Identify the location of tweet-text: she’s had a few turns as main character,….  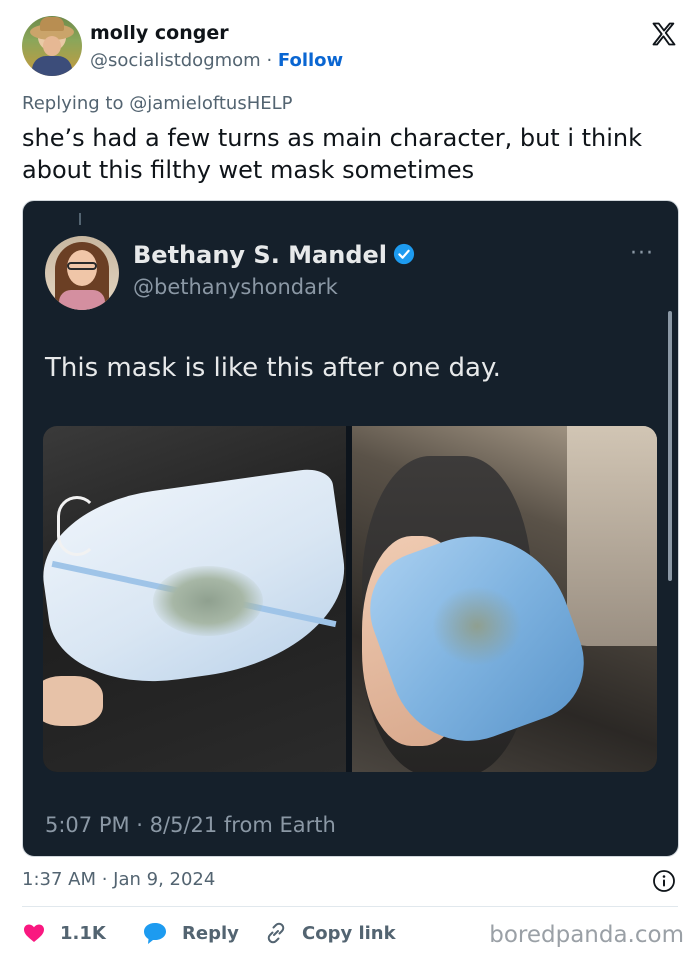
(332, 154).